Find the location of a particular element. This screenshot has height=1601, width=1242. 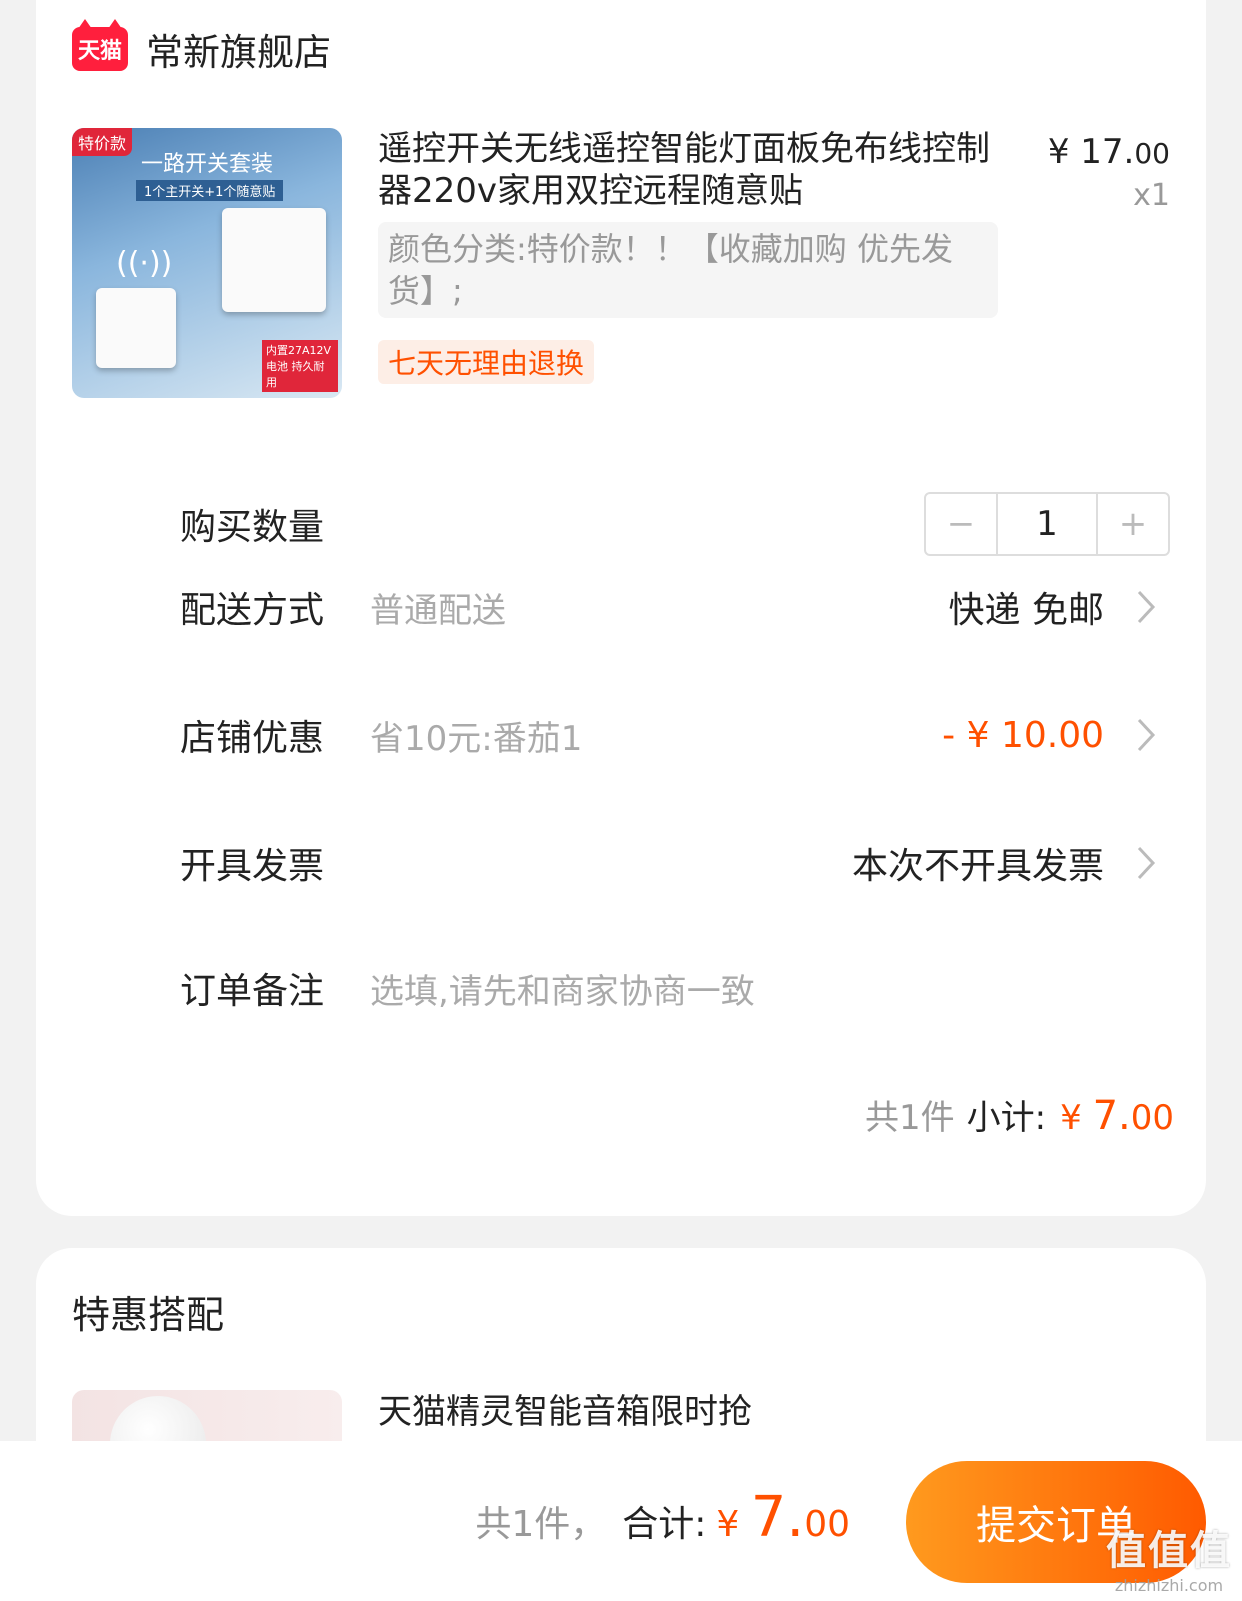

thumb-title: 一路开关套装 is located at coordinates (206, 164).